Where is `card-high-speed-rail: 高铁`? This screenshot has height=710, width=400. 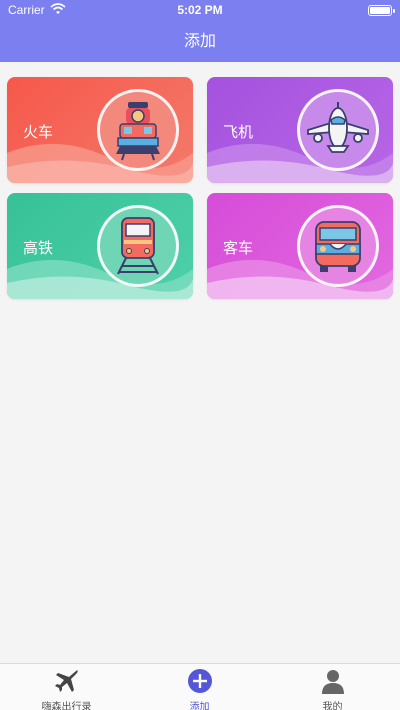
card-high-speed-rail: 高铁 is located at coordinates (100, 246).